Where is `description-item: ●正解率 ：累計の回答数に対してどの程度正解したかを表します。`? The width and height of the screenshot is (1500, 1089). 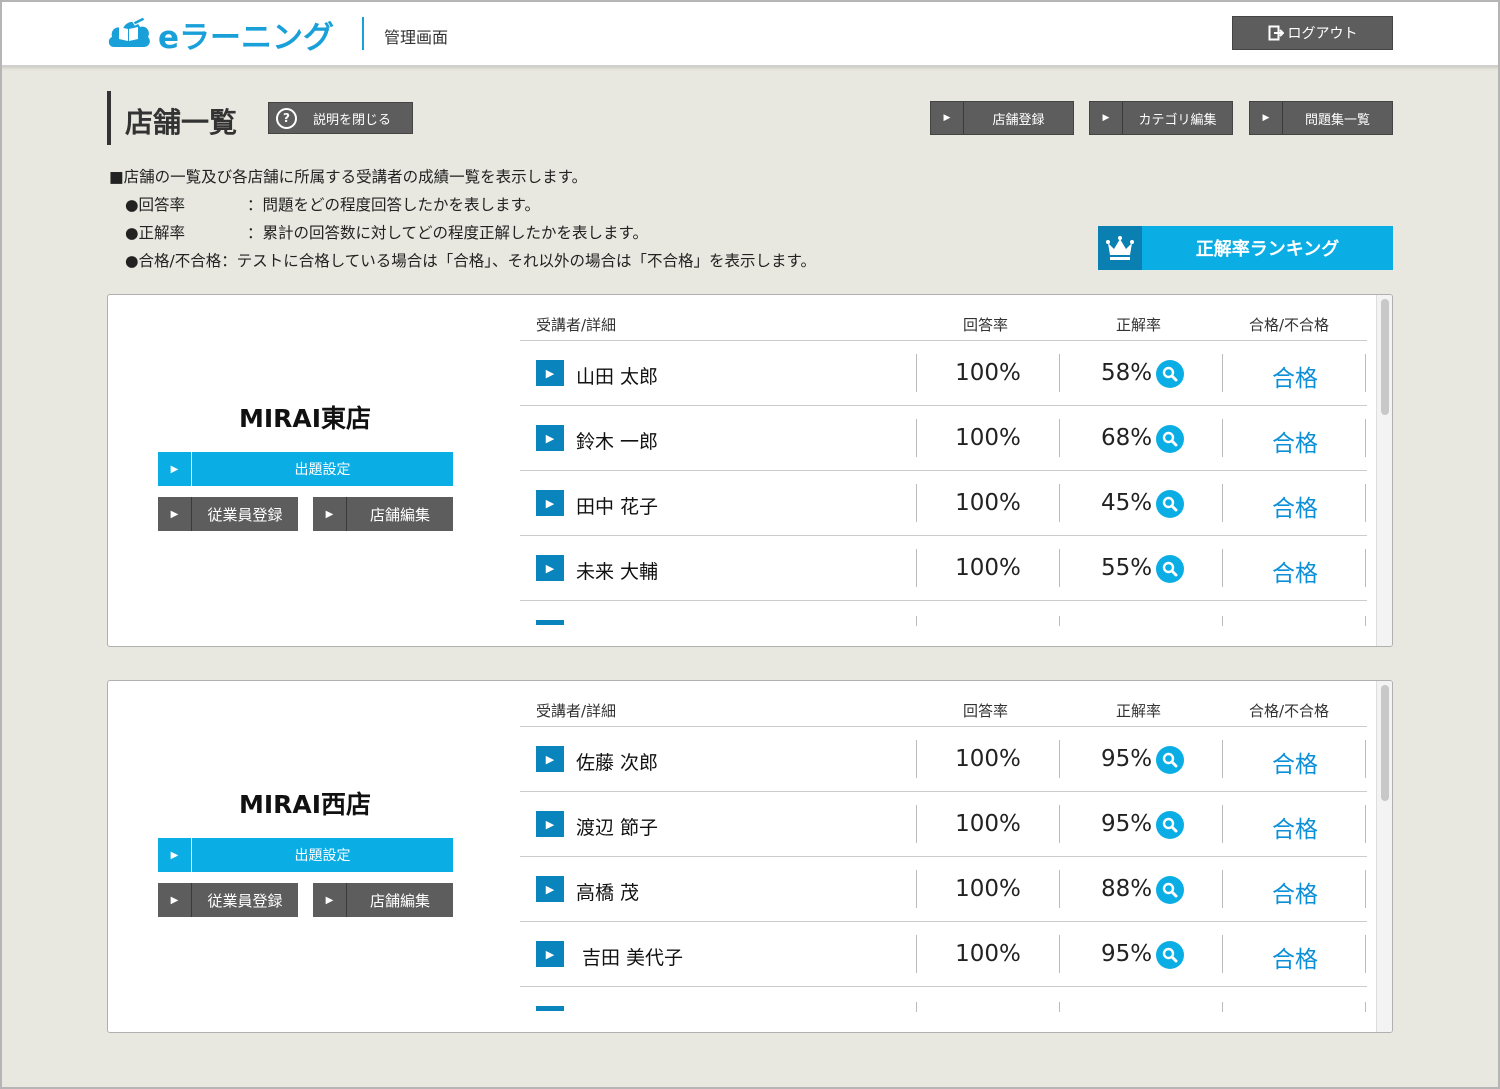
description-item: ●正解率 ：累計の回答数に対してどの程度正解したかを表します。 is located at coordinates (462, 233).